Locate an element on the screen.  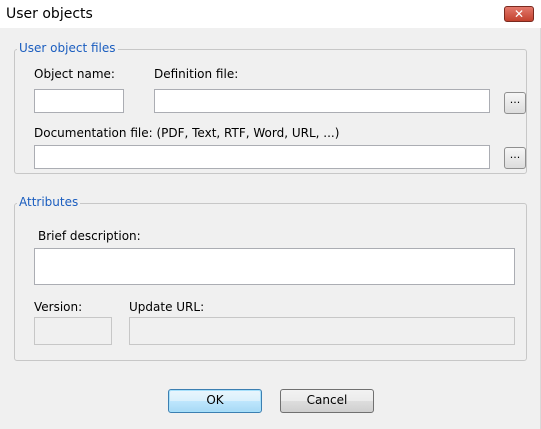
dialog-title: User objects is located at coordinates (49, 14).